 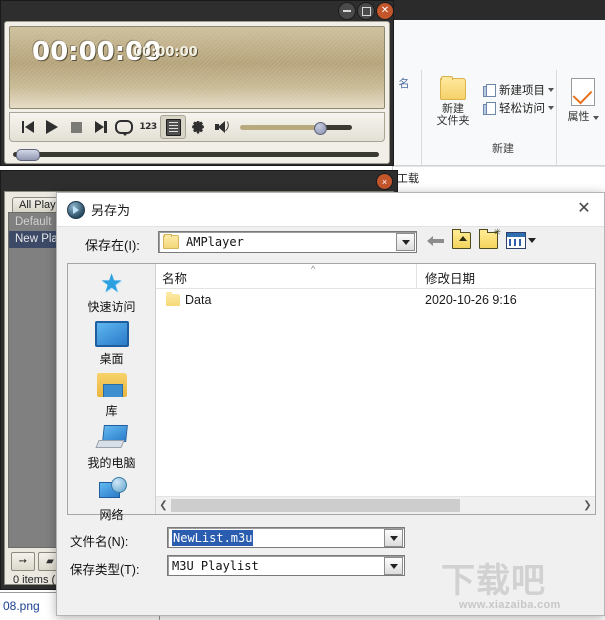 What do you see at coordinates (99, 542) in the screenshot?
I see `filename-label: 文件名(N):` at bounding box center [99, 542].